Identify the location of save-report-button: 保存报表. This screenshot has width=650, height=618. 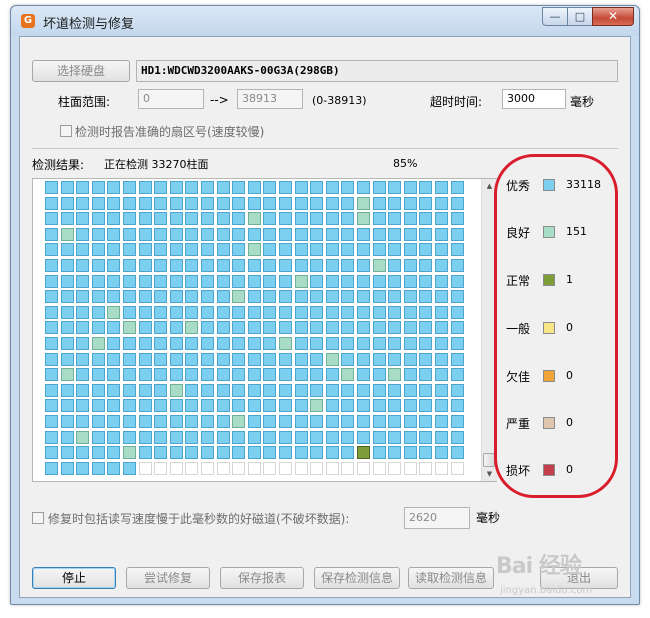
(262, 578).